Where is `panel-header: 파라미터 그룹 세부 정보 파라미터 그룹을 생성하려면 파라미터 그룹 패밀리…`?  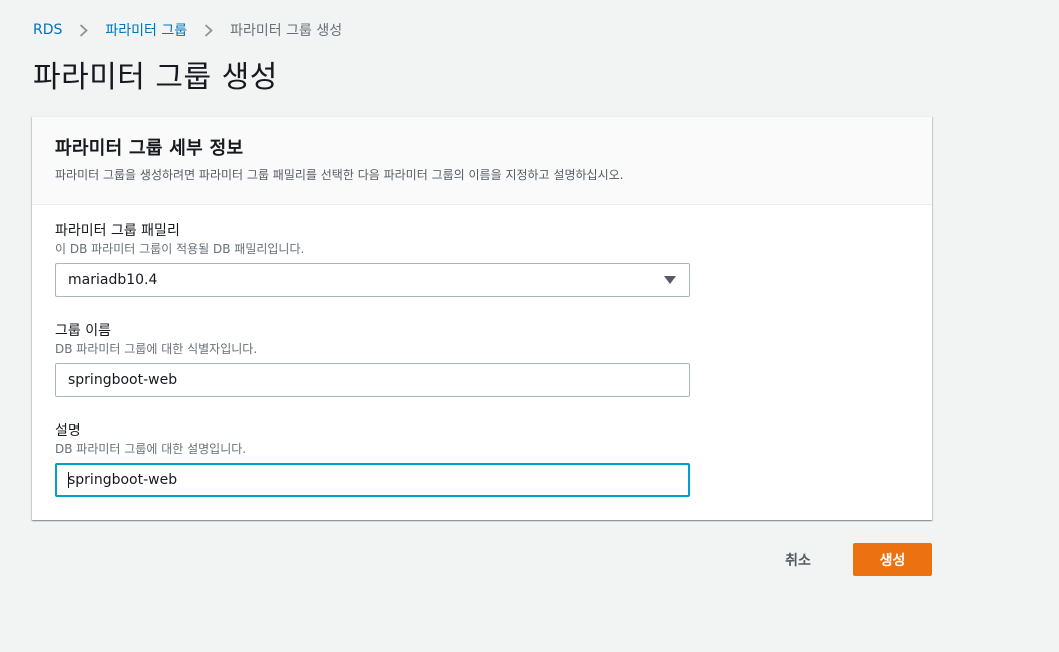
panel-header: 파라미터 그룹 세부 정보 파라미터 그룹을 생성하려면 파라미터 그룹 패밀리… is located at coordinates (482, 161).